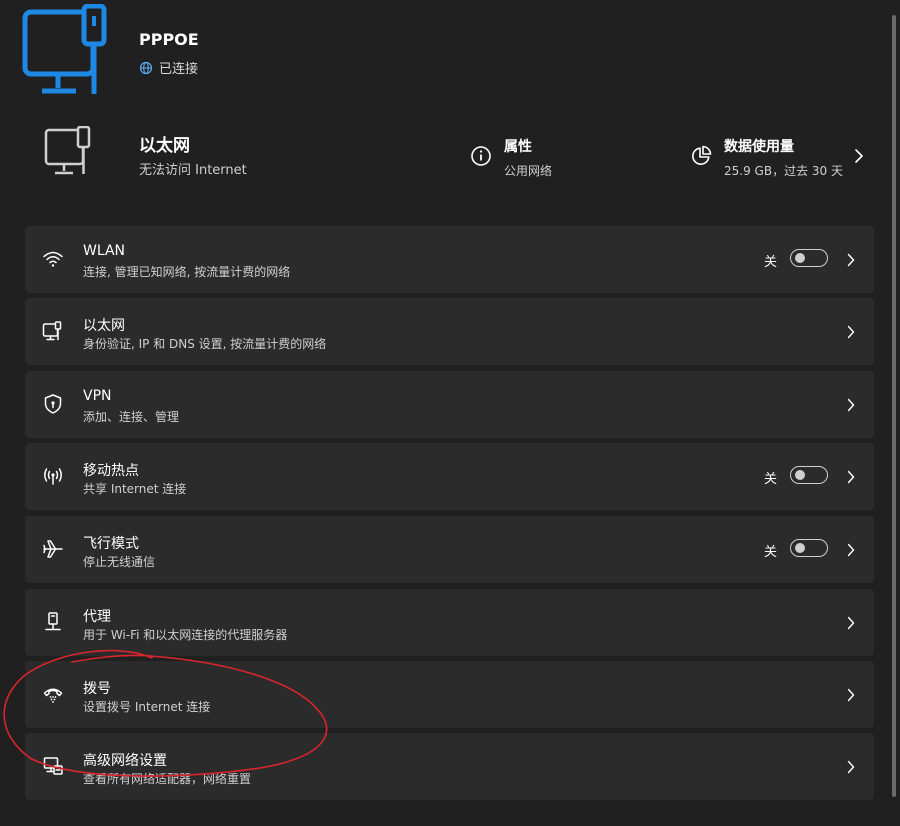 Image resolution: width=900 pixels, height=826 pixels. I want to click on item-subtitle: 连接, 管理已知网络, 按流量计费的网络, so click(187, 272).